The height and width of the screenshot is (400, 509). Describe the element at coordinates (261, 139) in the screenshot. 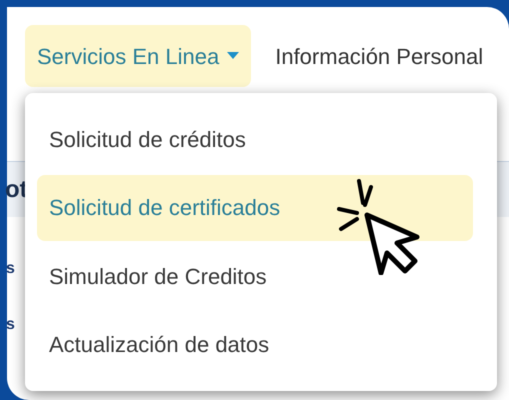

I see `menu-item: Solicitud de créditos` at that location.